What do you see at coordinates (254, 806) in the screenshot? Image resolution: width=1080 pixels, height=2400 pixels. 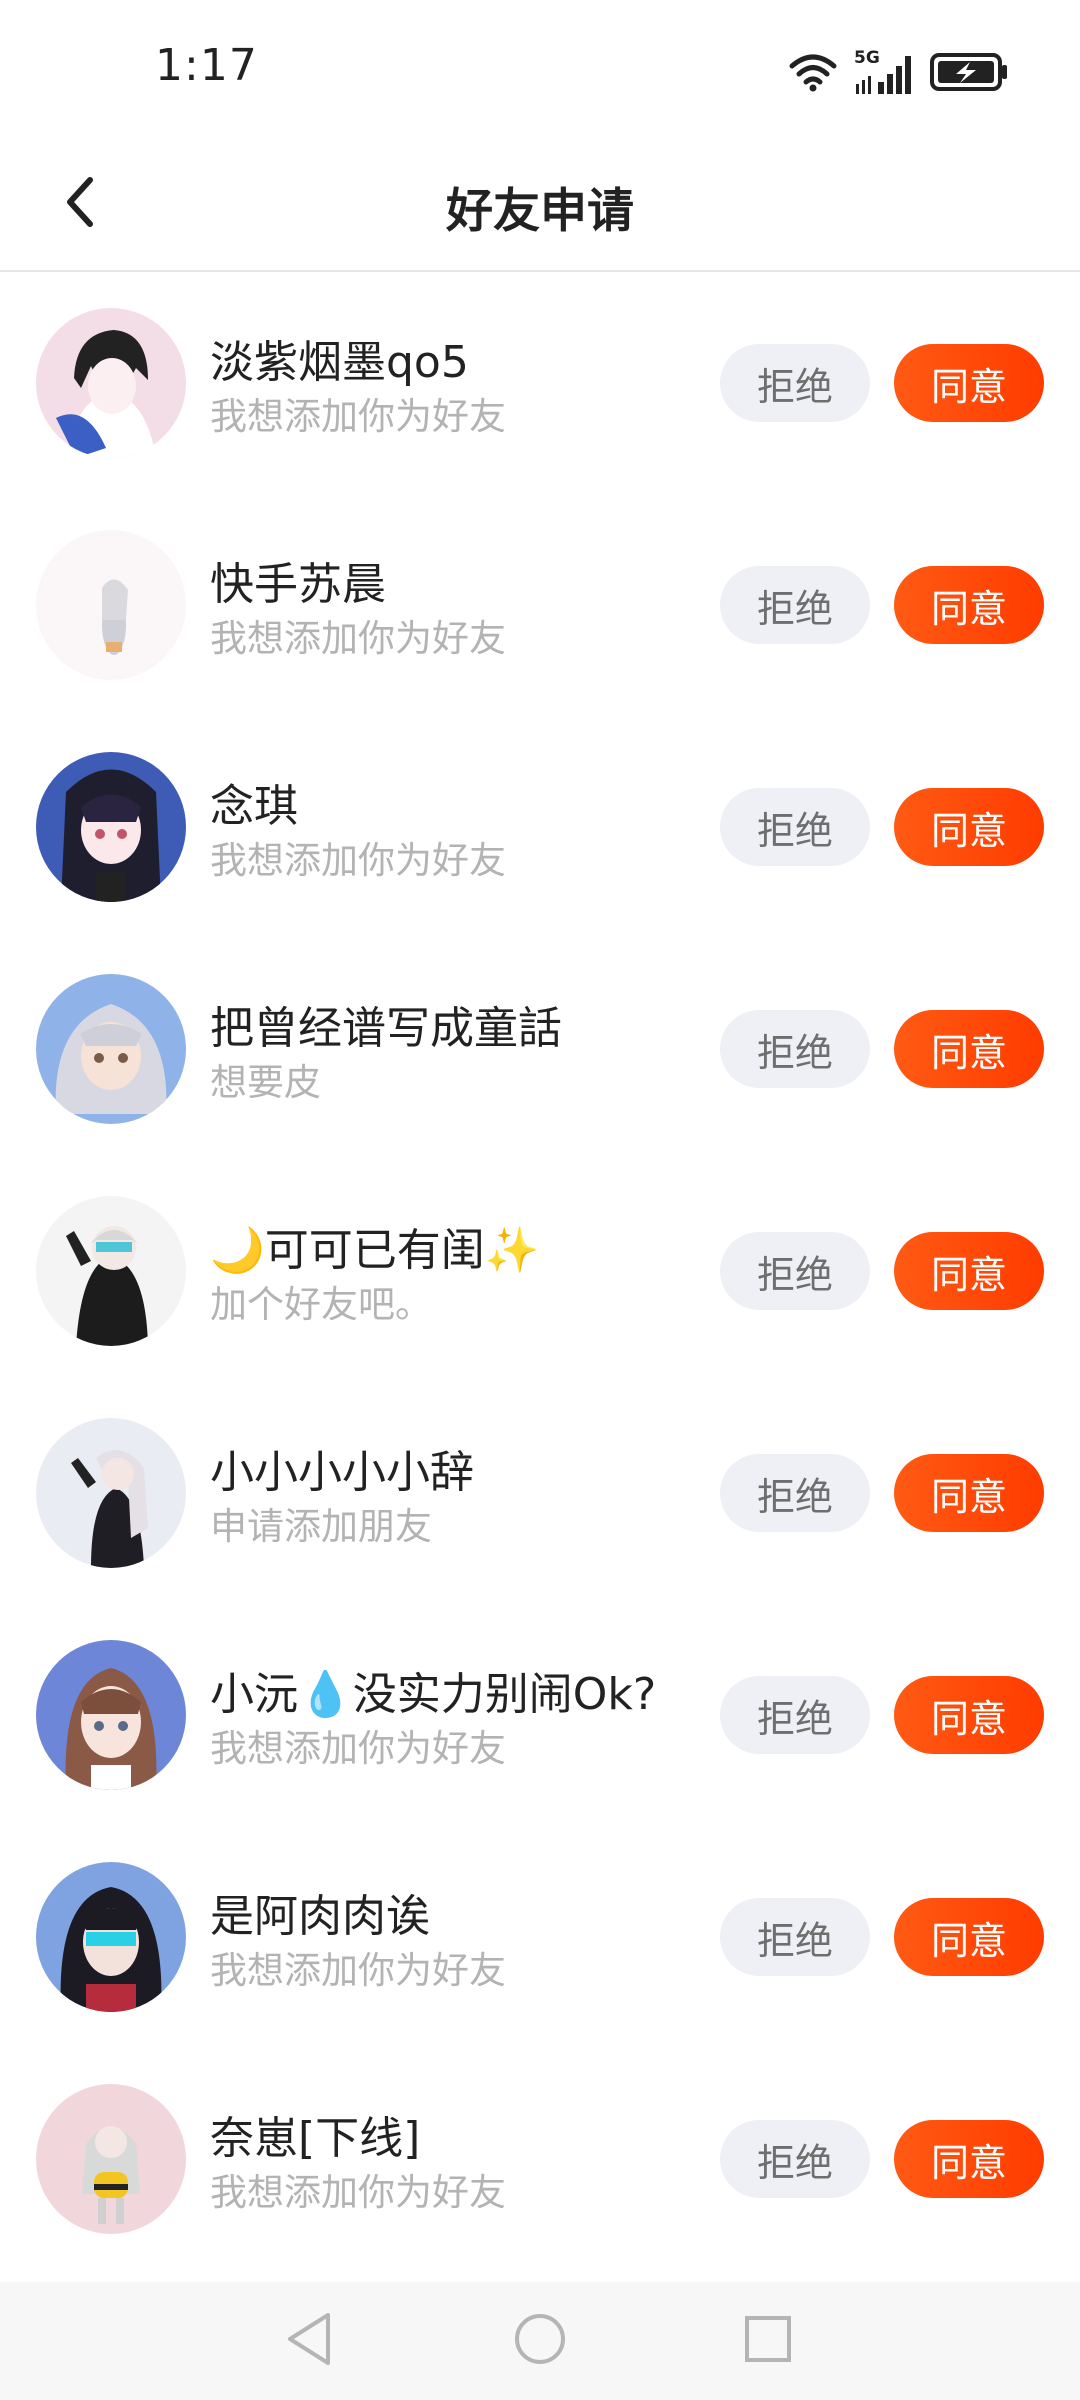 I see `requester-name: 念琪` at bounding box center [254, 806].